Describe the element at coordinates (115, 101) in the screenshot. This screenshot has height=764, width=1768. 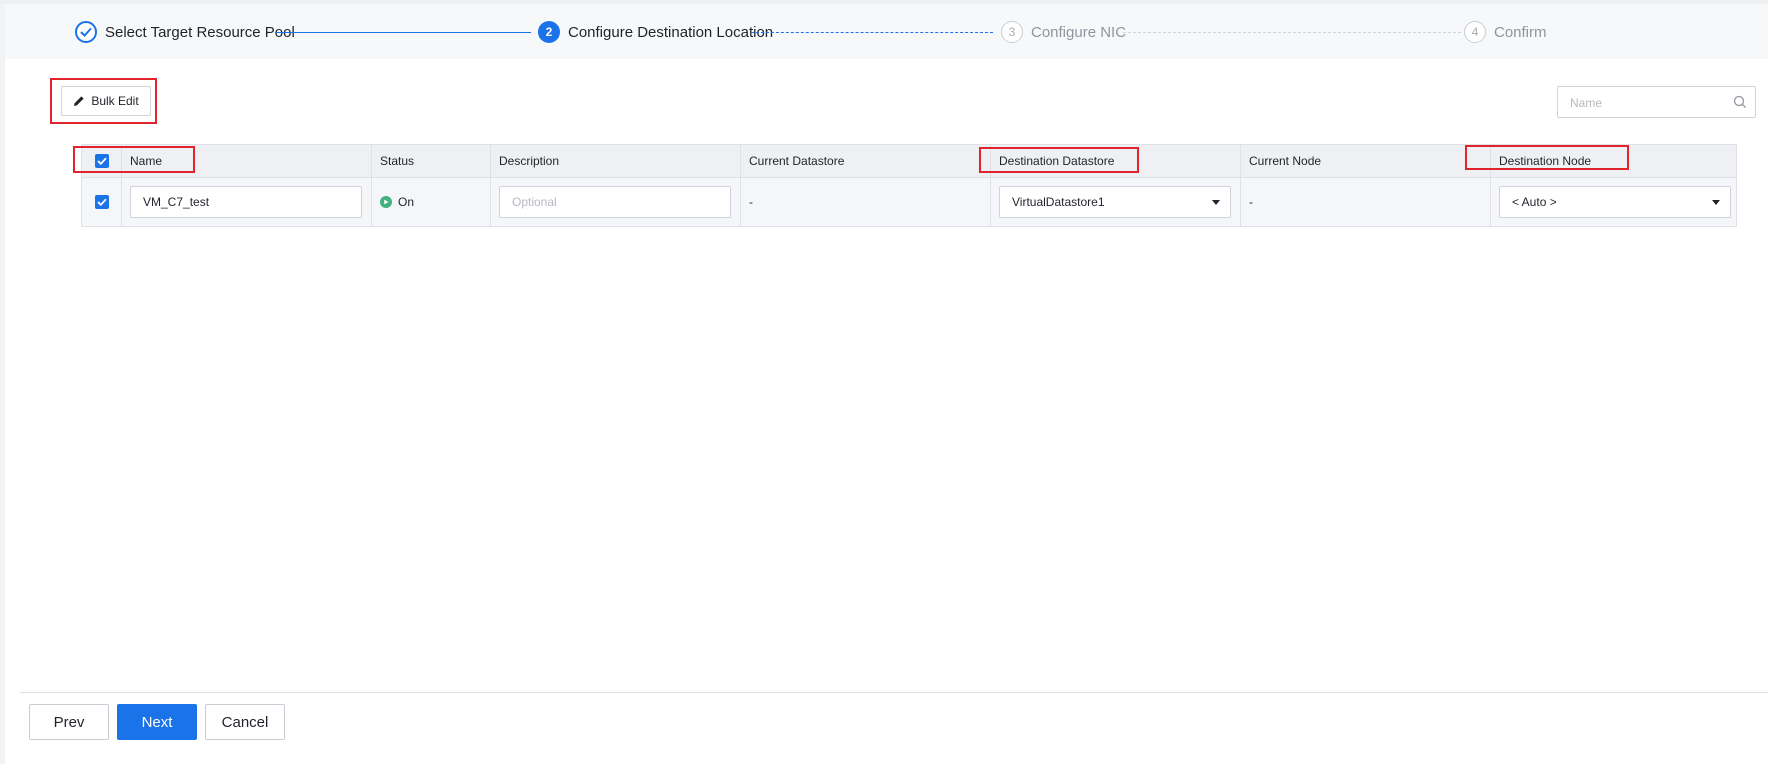
I see `bulk-edit-label: Bulk Edit` at that location.